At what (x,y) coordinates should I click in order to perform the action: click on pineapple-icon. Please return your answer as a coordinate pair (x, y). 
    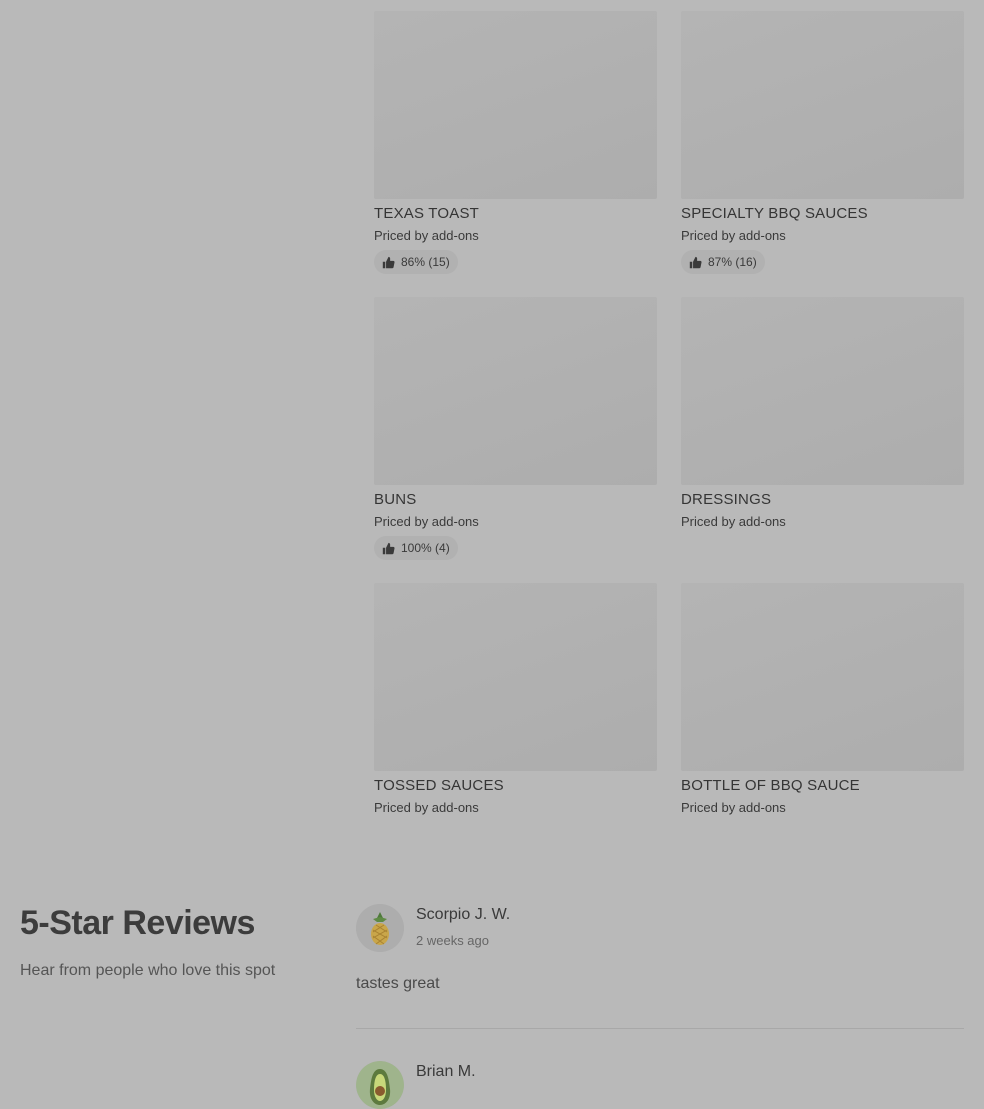
    Looking at the image, I should click on (380, 928).